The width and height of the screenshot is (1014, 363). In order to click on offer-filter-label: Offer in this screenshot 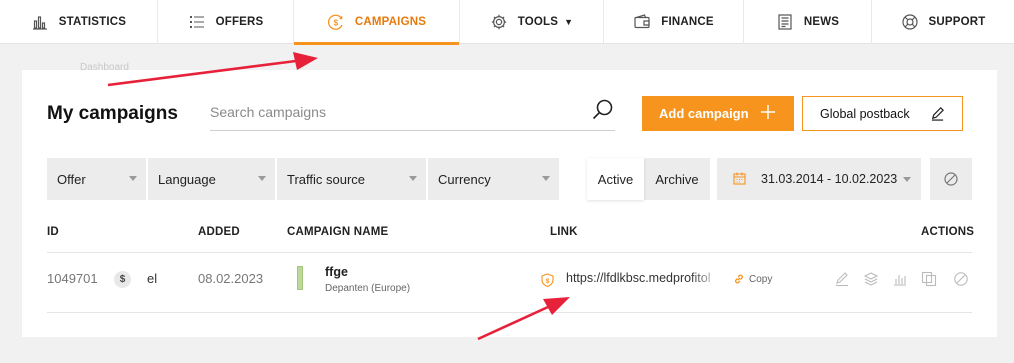, I will do `click(71, 179)`.